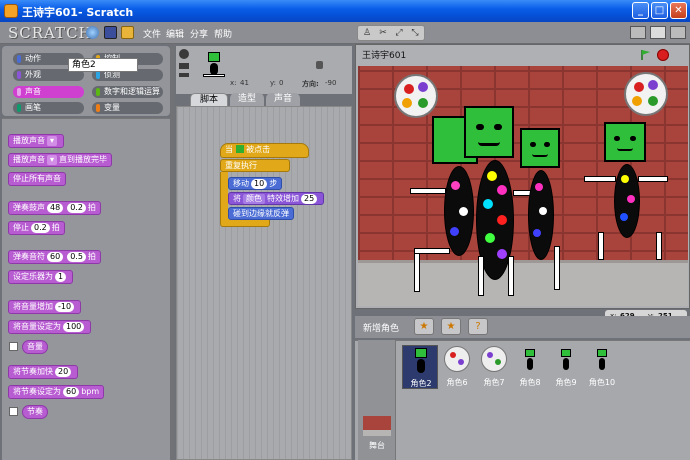 This screenshot has height=460, width=690. I want to click on new-sprite-label: 新增角色, so click(381, 329).